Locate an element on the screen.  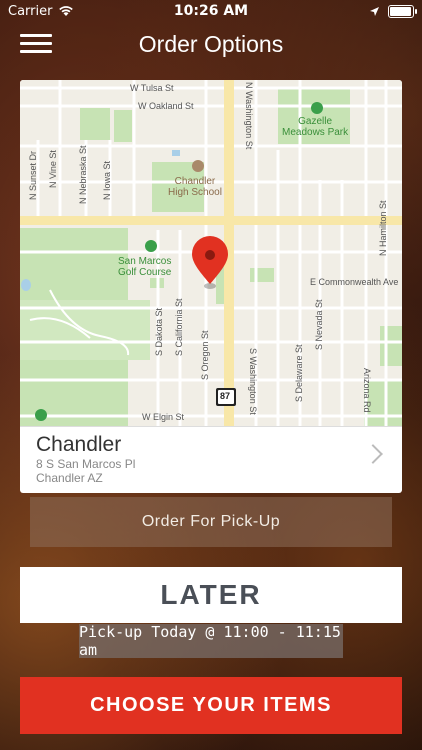
map-label-washington-n: N Washington St is located at coordinates (249, 116).